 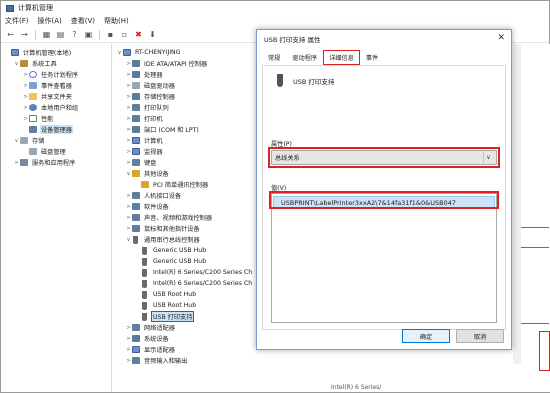 I want to click on nav-label: 性能, so click(x=47, y=119).